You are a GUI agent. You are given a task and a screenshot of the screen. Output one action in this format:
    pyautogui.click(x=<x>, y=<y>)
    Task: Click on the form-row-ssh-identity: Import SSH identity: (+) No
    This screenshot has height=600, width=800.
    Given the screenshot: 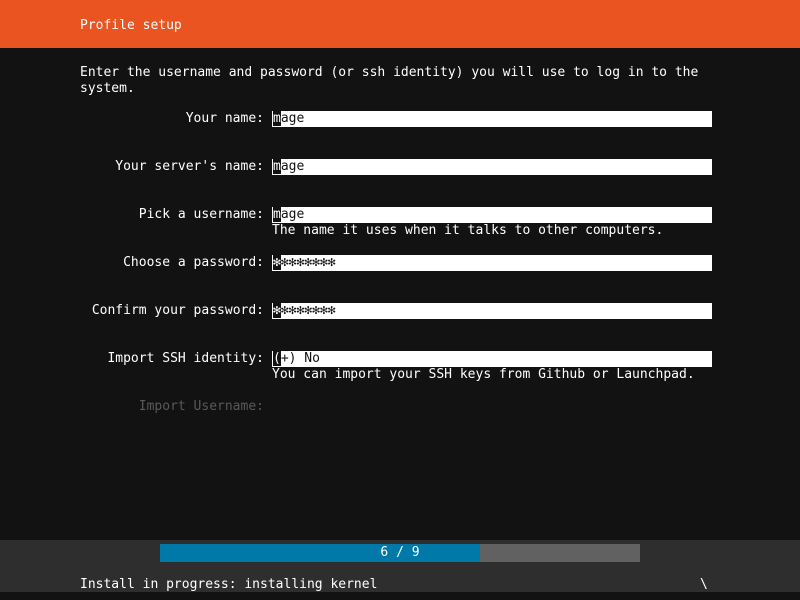 What is the action you would take?
    pyautogui.click(x=400, y=359)
    